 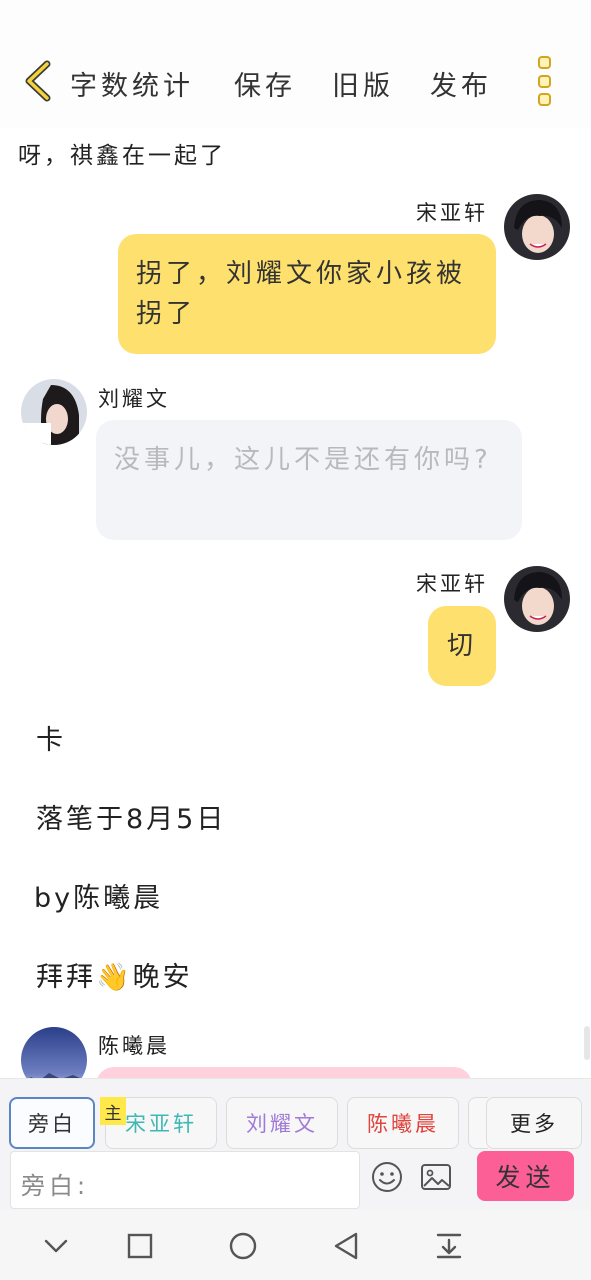 What do you see at coordinates (282, 1123) in the screenshot?
I see `role-button-liu-yaowen: 刘耀文` at bounding box center [282, 1123].